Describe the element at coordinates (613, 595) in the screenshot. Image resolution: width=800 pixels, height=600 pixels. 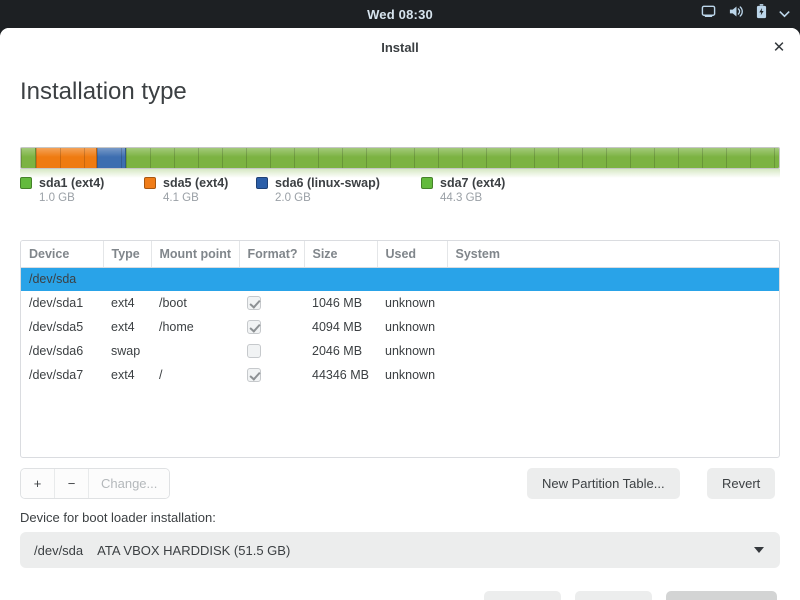
I see `back-button: Back` at that location.